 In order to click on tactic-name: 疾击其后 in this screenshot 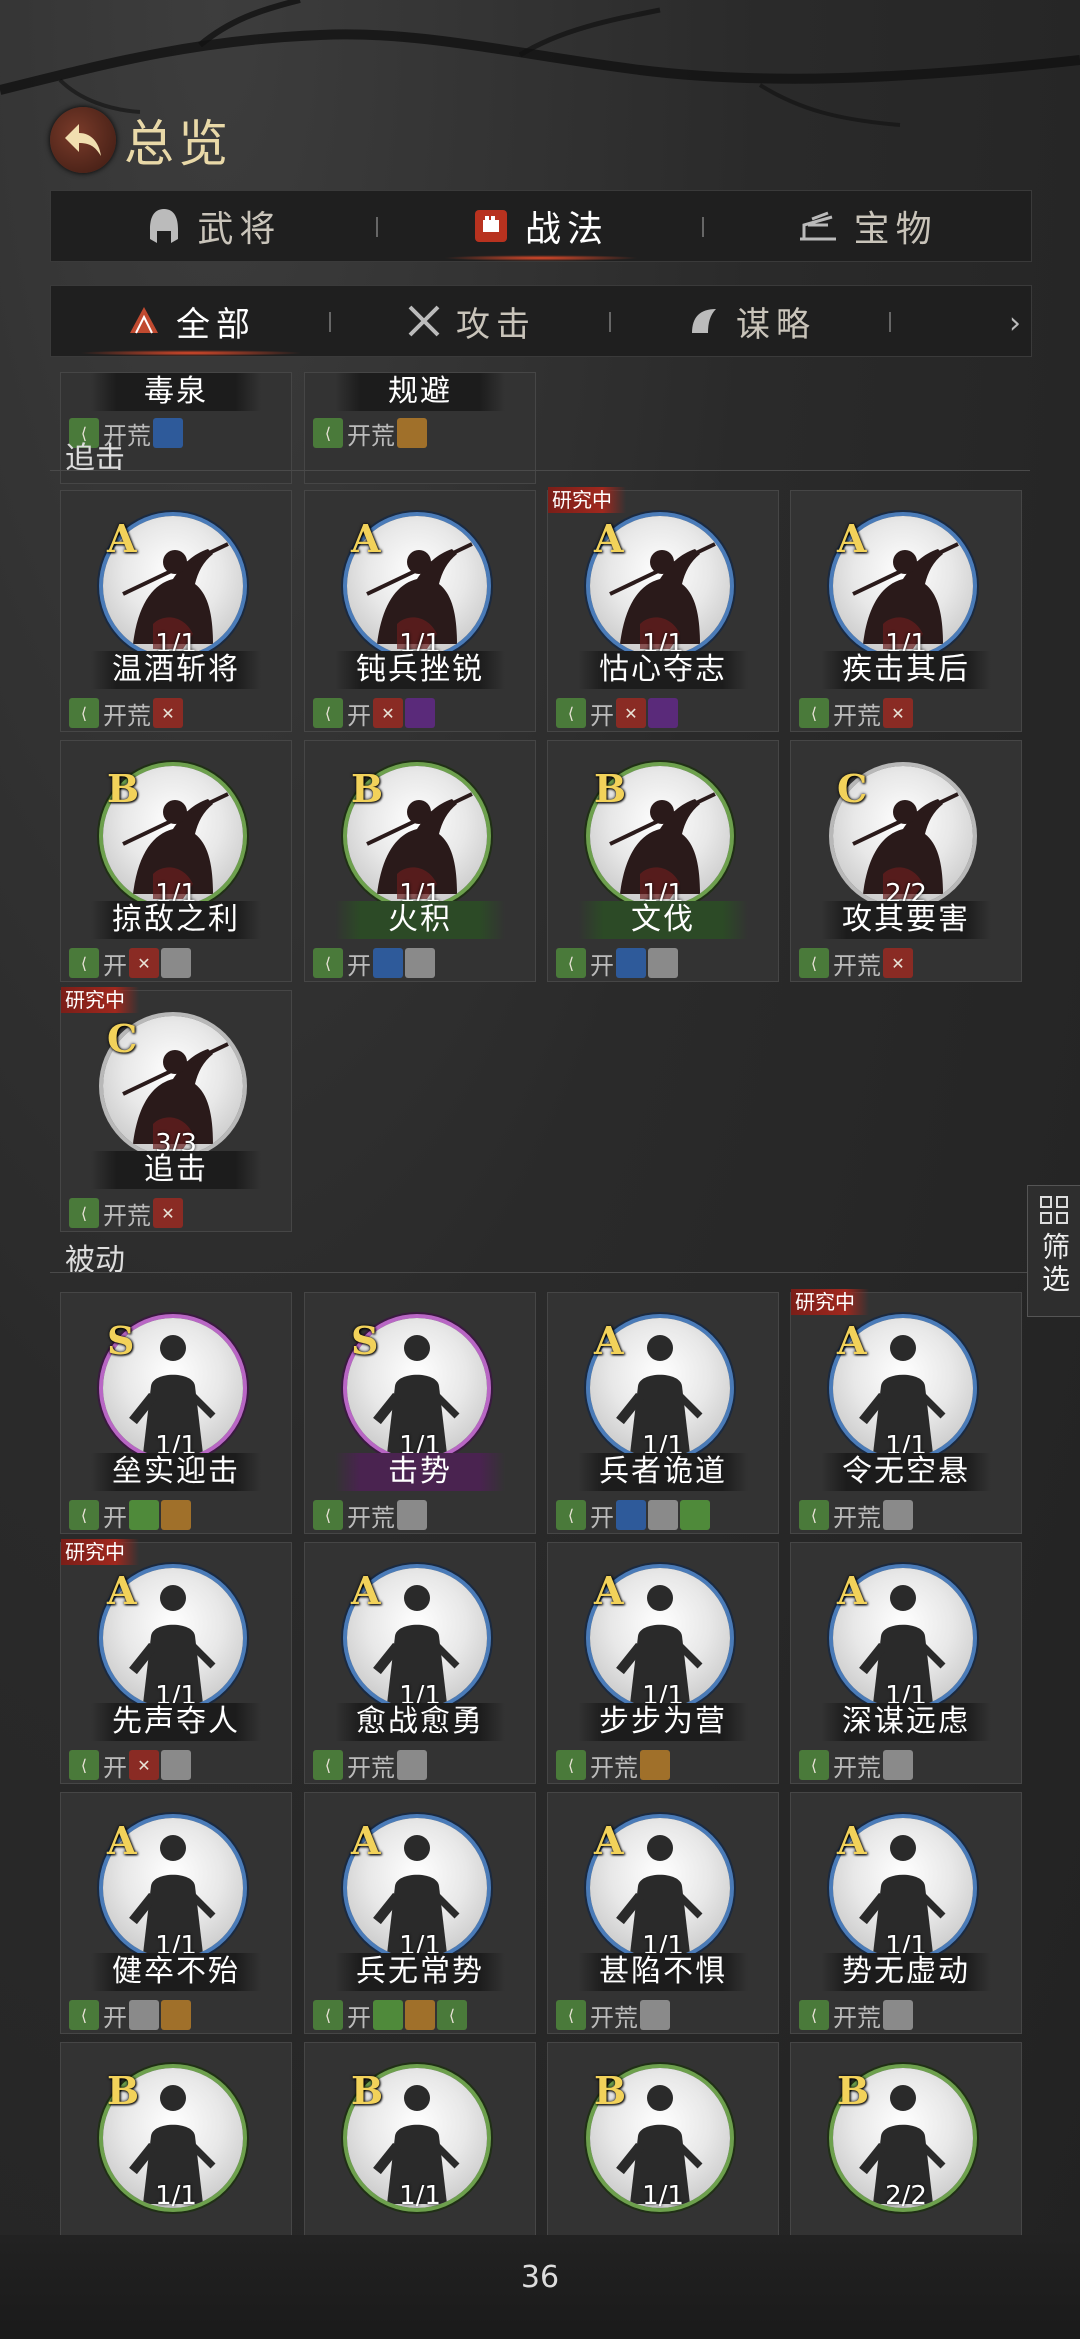, I will do `click(906, 670)`.